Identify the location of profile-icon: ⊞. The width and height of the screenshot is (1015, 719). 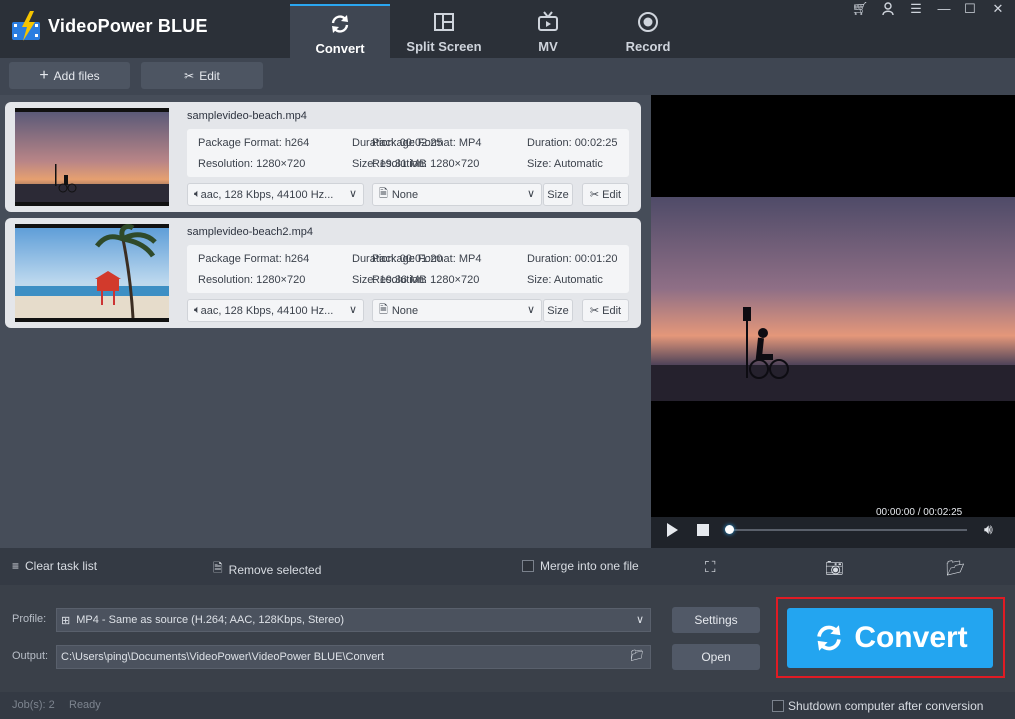
(66, 620).